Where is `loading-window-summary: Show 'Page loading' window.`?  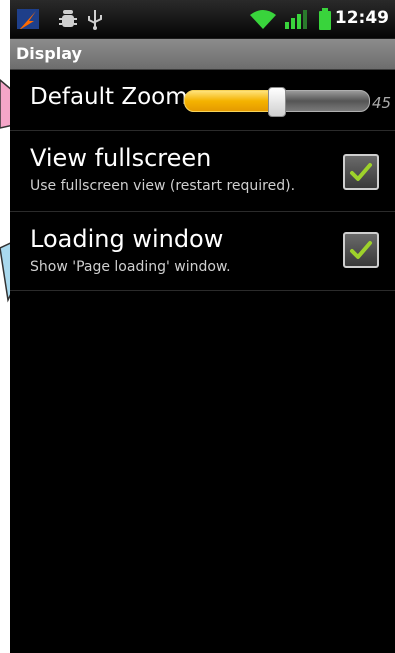 loading-window-summary: Show 'Page loading' window. is located at coordinates (130, 267).